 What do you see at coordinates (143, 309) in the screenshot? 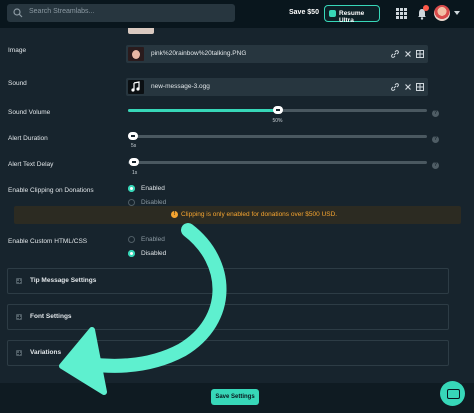
I see `annotation-arrow` at bounding box center [143, 309].